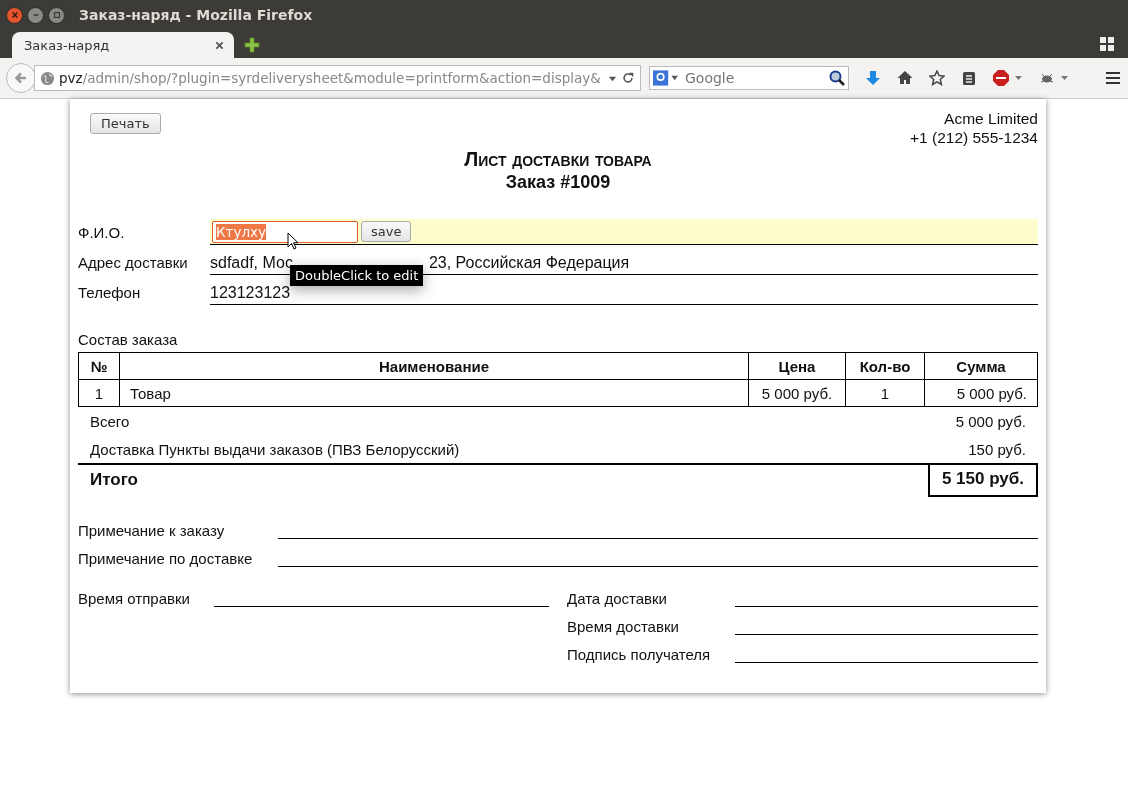  What do you see at coordinates (885, 366) in the screenshot?
I see `column-header: Кол-во` at bounding box center [885, 366].